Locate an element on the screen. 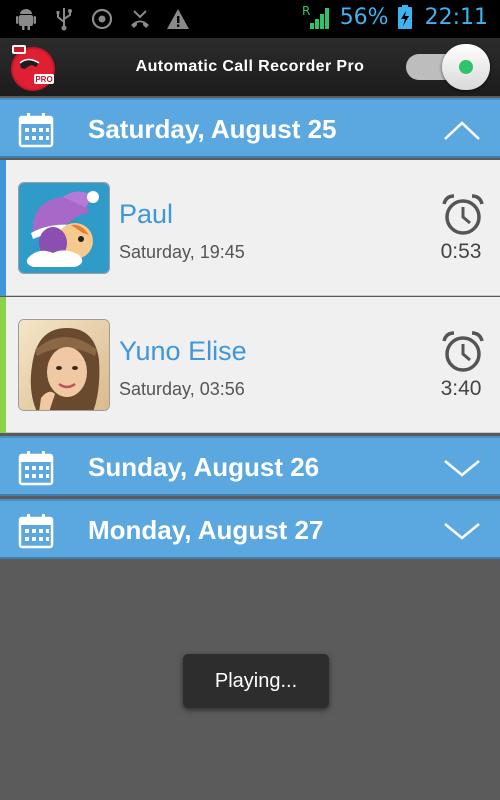  day-header-monday: Monday, August 27 is located at coordinates (250, 529).